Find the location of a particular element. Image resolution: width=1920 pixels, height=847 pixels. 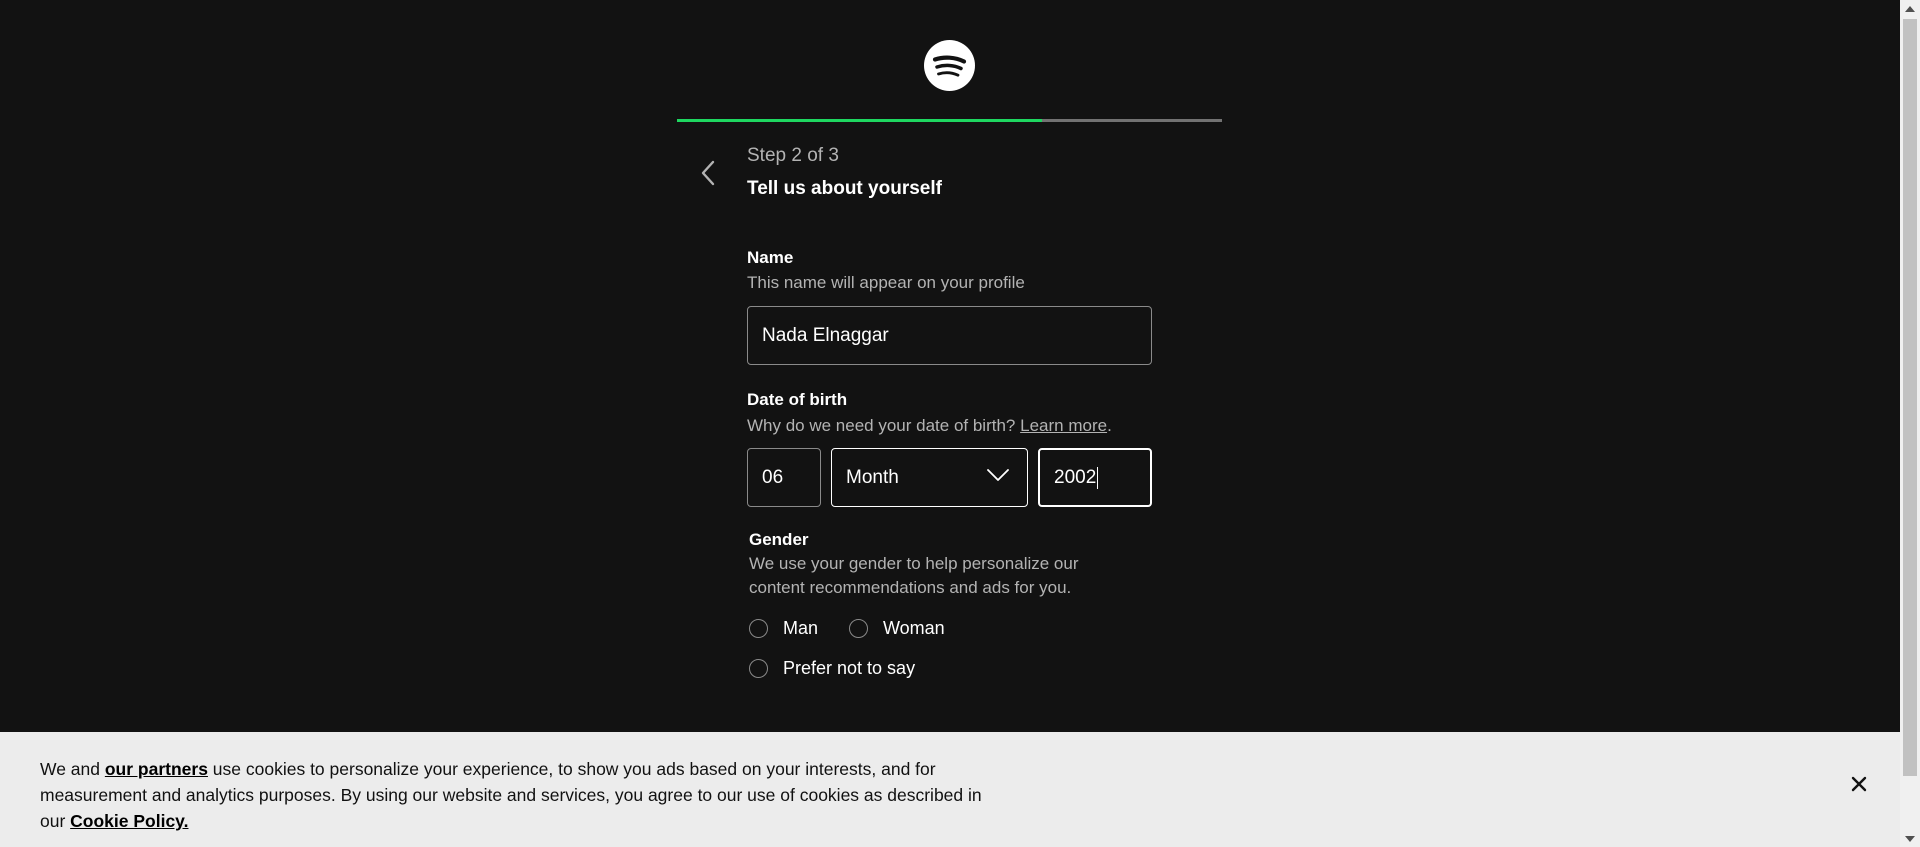

dob-help-period: . is located at coordinates (1109, 425).